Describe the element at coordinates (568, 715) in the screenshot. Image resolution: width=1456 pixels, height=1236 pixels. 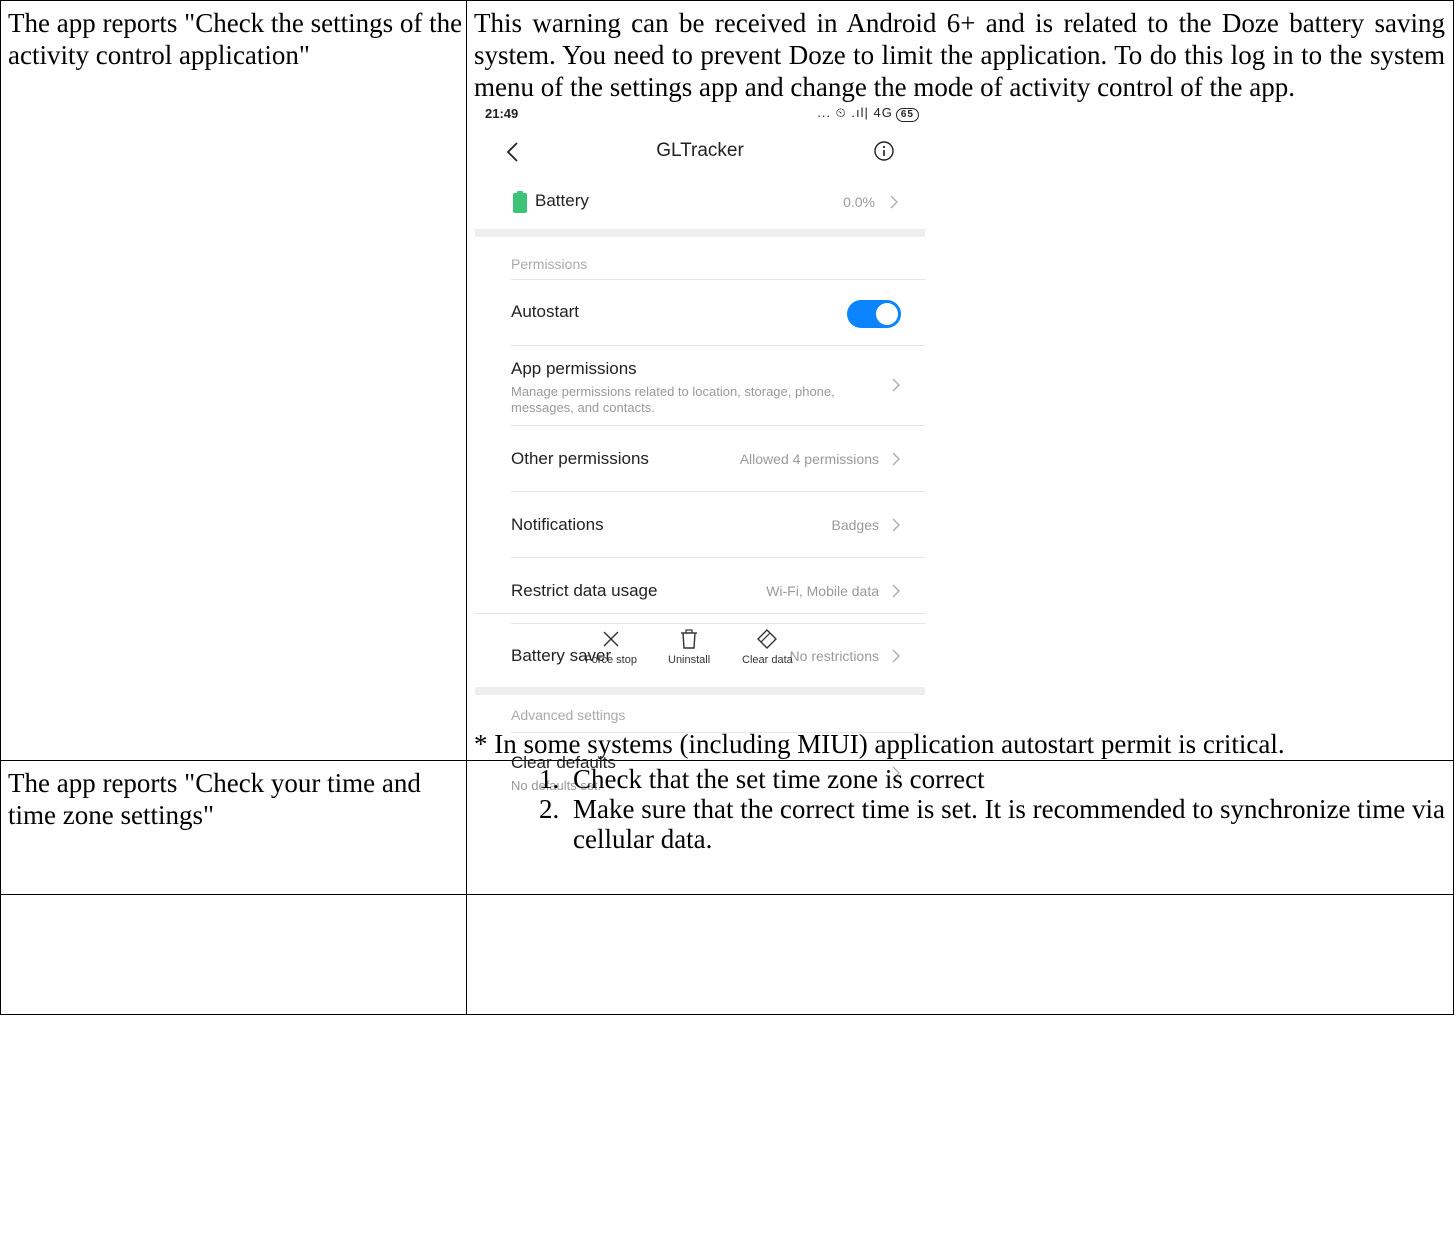
I see `advanced-header-label: Advanced settings` at that location.